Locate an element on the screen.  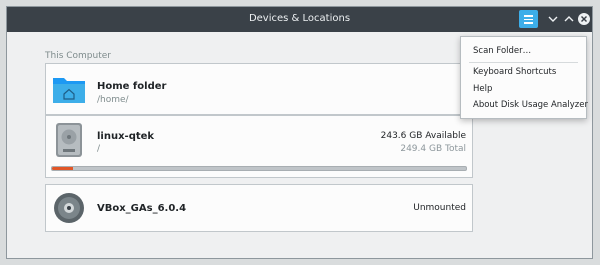
usage-bar-fill is located at coordinates (62, 168).